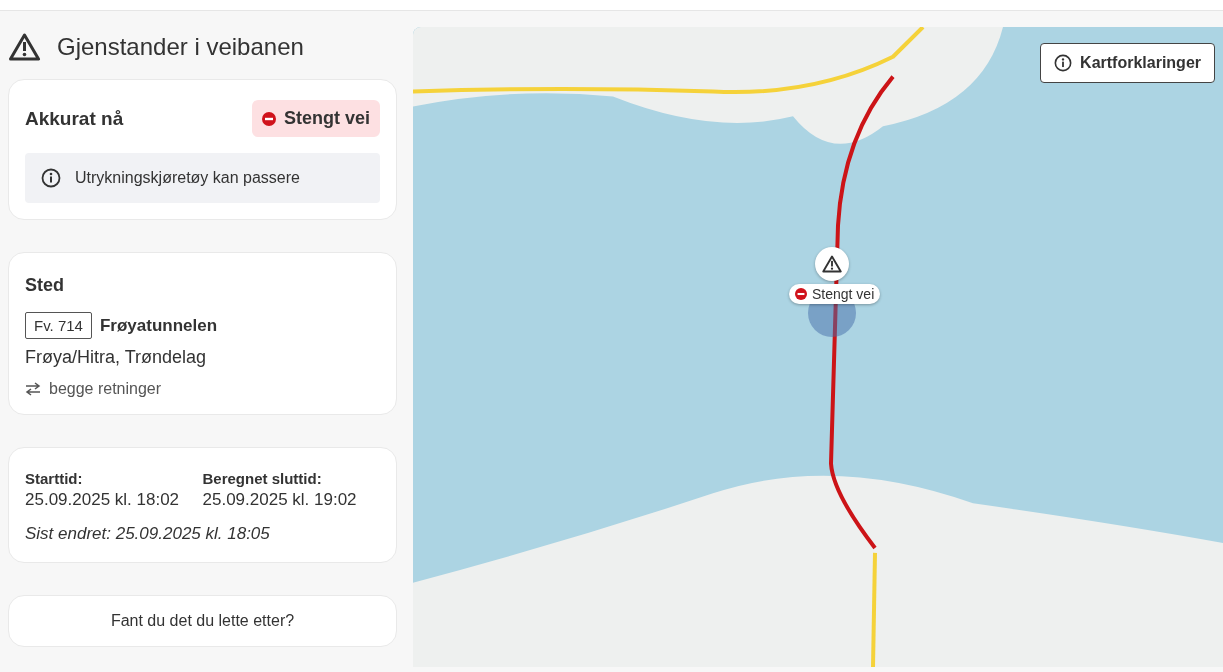 Image resolution: width=1223 pixels, height=672 pixels. Describe the element at coordinates (315, 118) in the screenshot. I see `status-badge: Stengt vei` at that location.